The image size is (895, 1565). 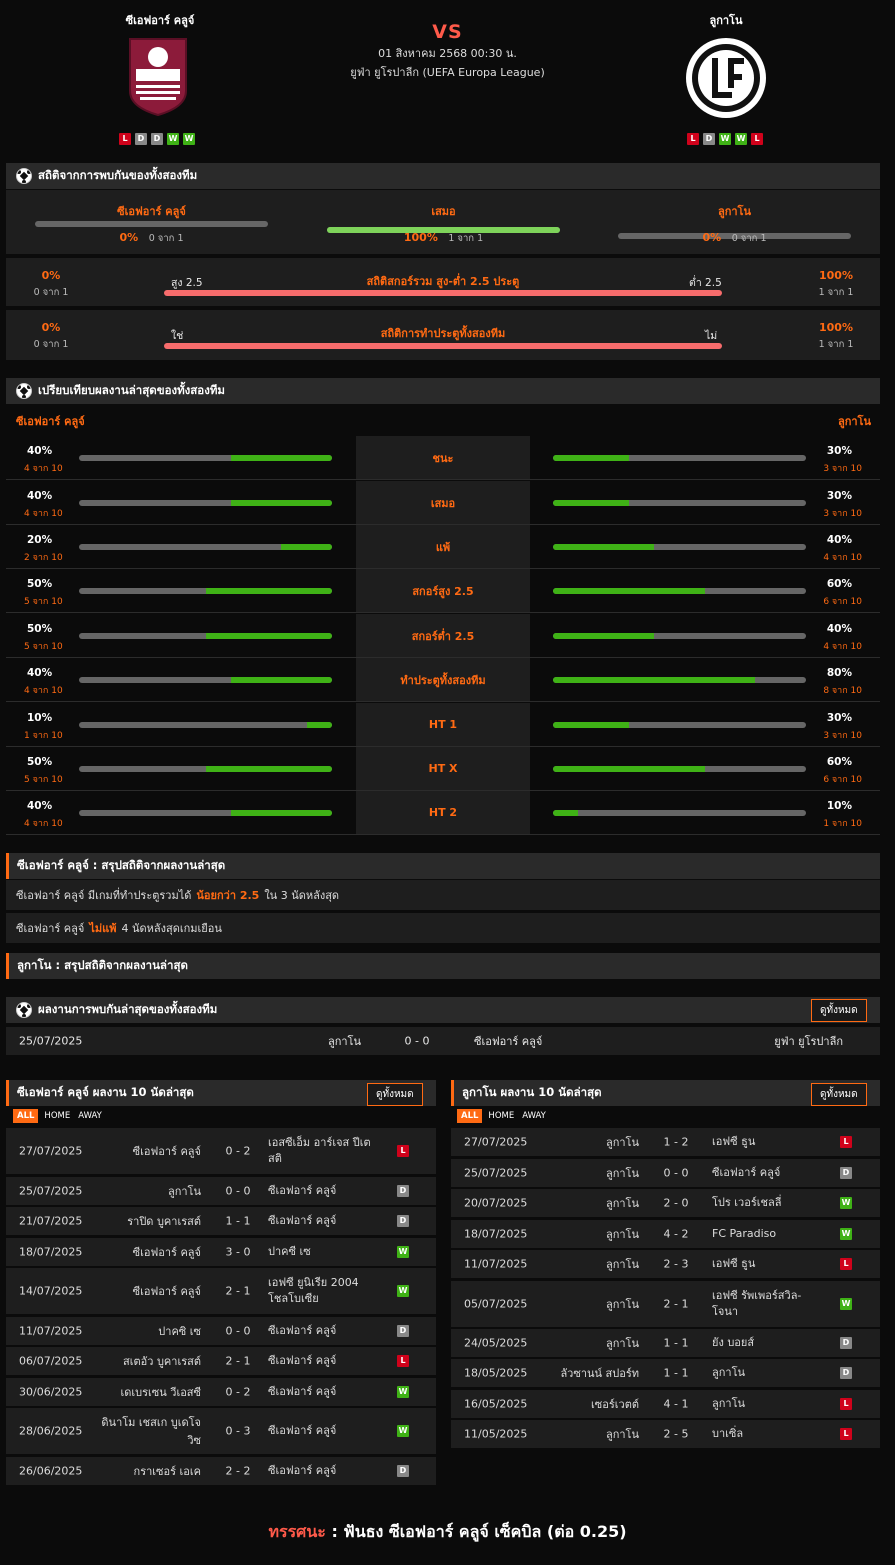 What do you see at coordinates (679, 725) in the screenshot?
I see `away-bar` at bounding box center [679, 725].